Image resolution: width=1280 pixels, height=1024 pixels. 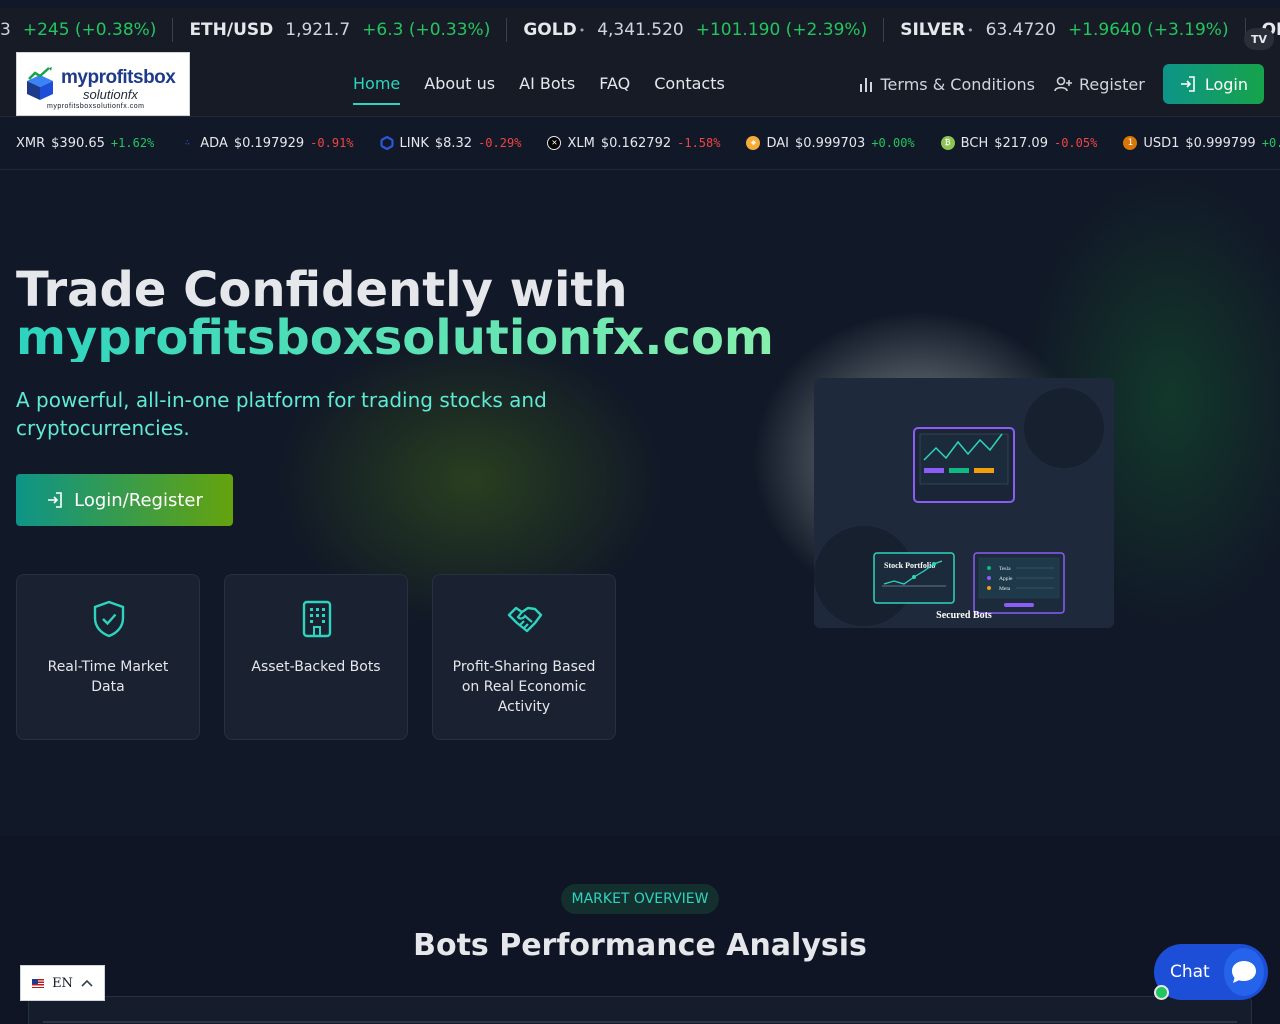 What do you see at coordinates (1075, 143) in the screenshot?
I see `crypto-change: -0.05%` at bounding box center [1075, 143].